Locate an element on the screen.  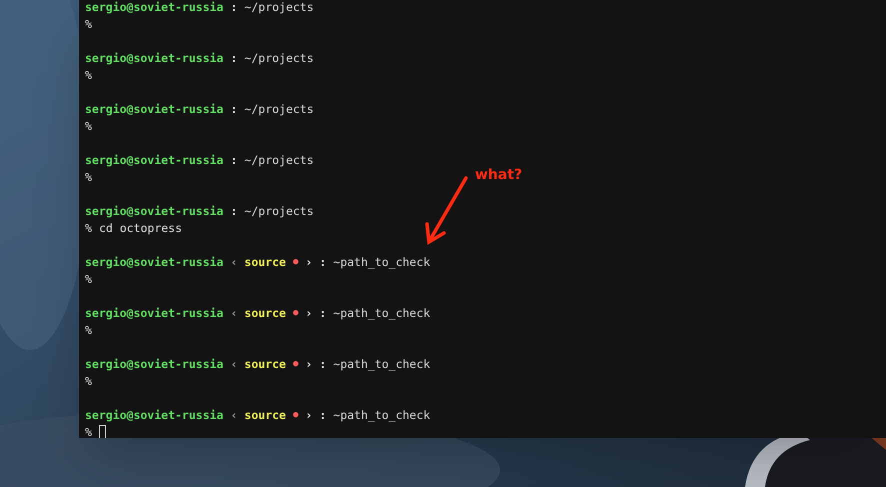
annotation-text: what? is located at coordinates (498, 175).